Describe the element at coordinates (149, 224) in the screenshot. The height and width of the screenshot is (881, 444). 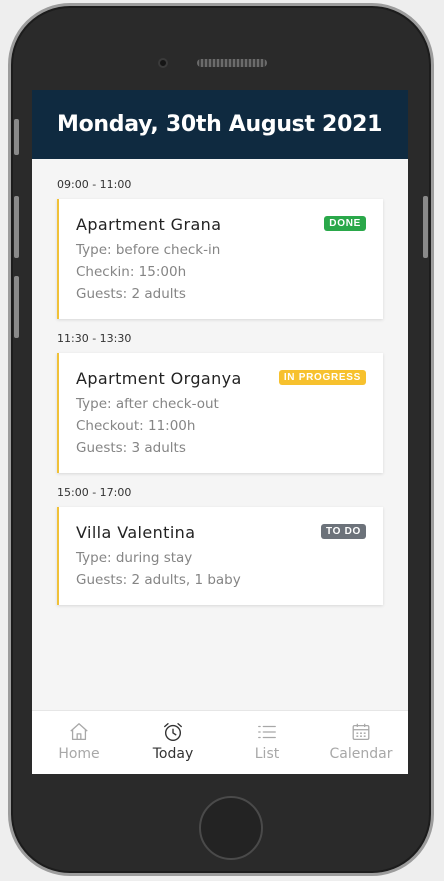
I see `property-name: Apartment Grana` at that location.